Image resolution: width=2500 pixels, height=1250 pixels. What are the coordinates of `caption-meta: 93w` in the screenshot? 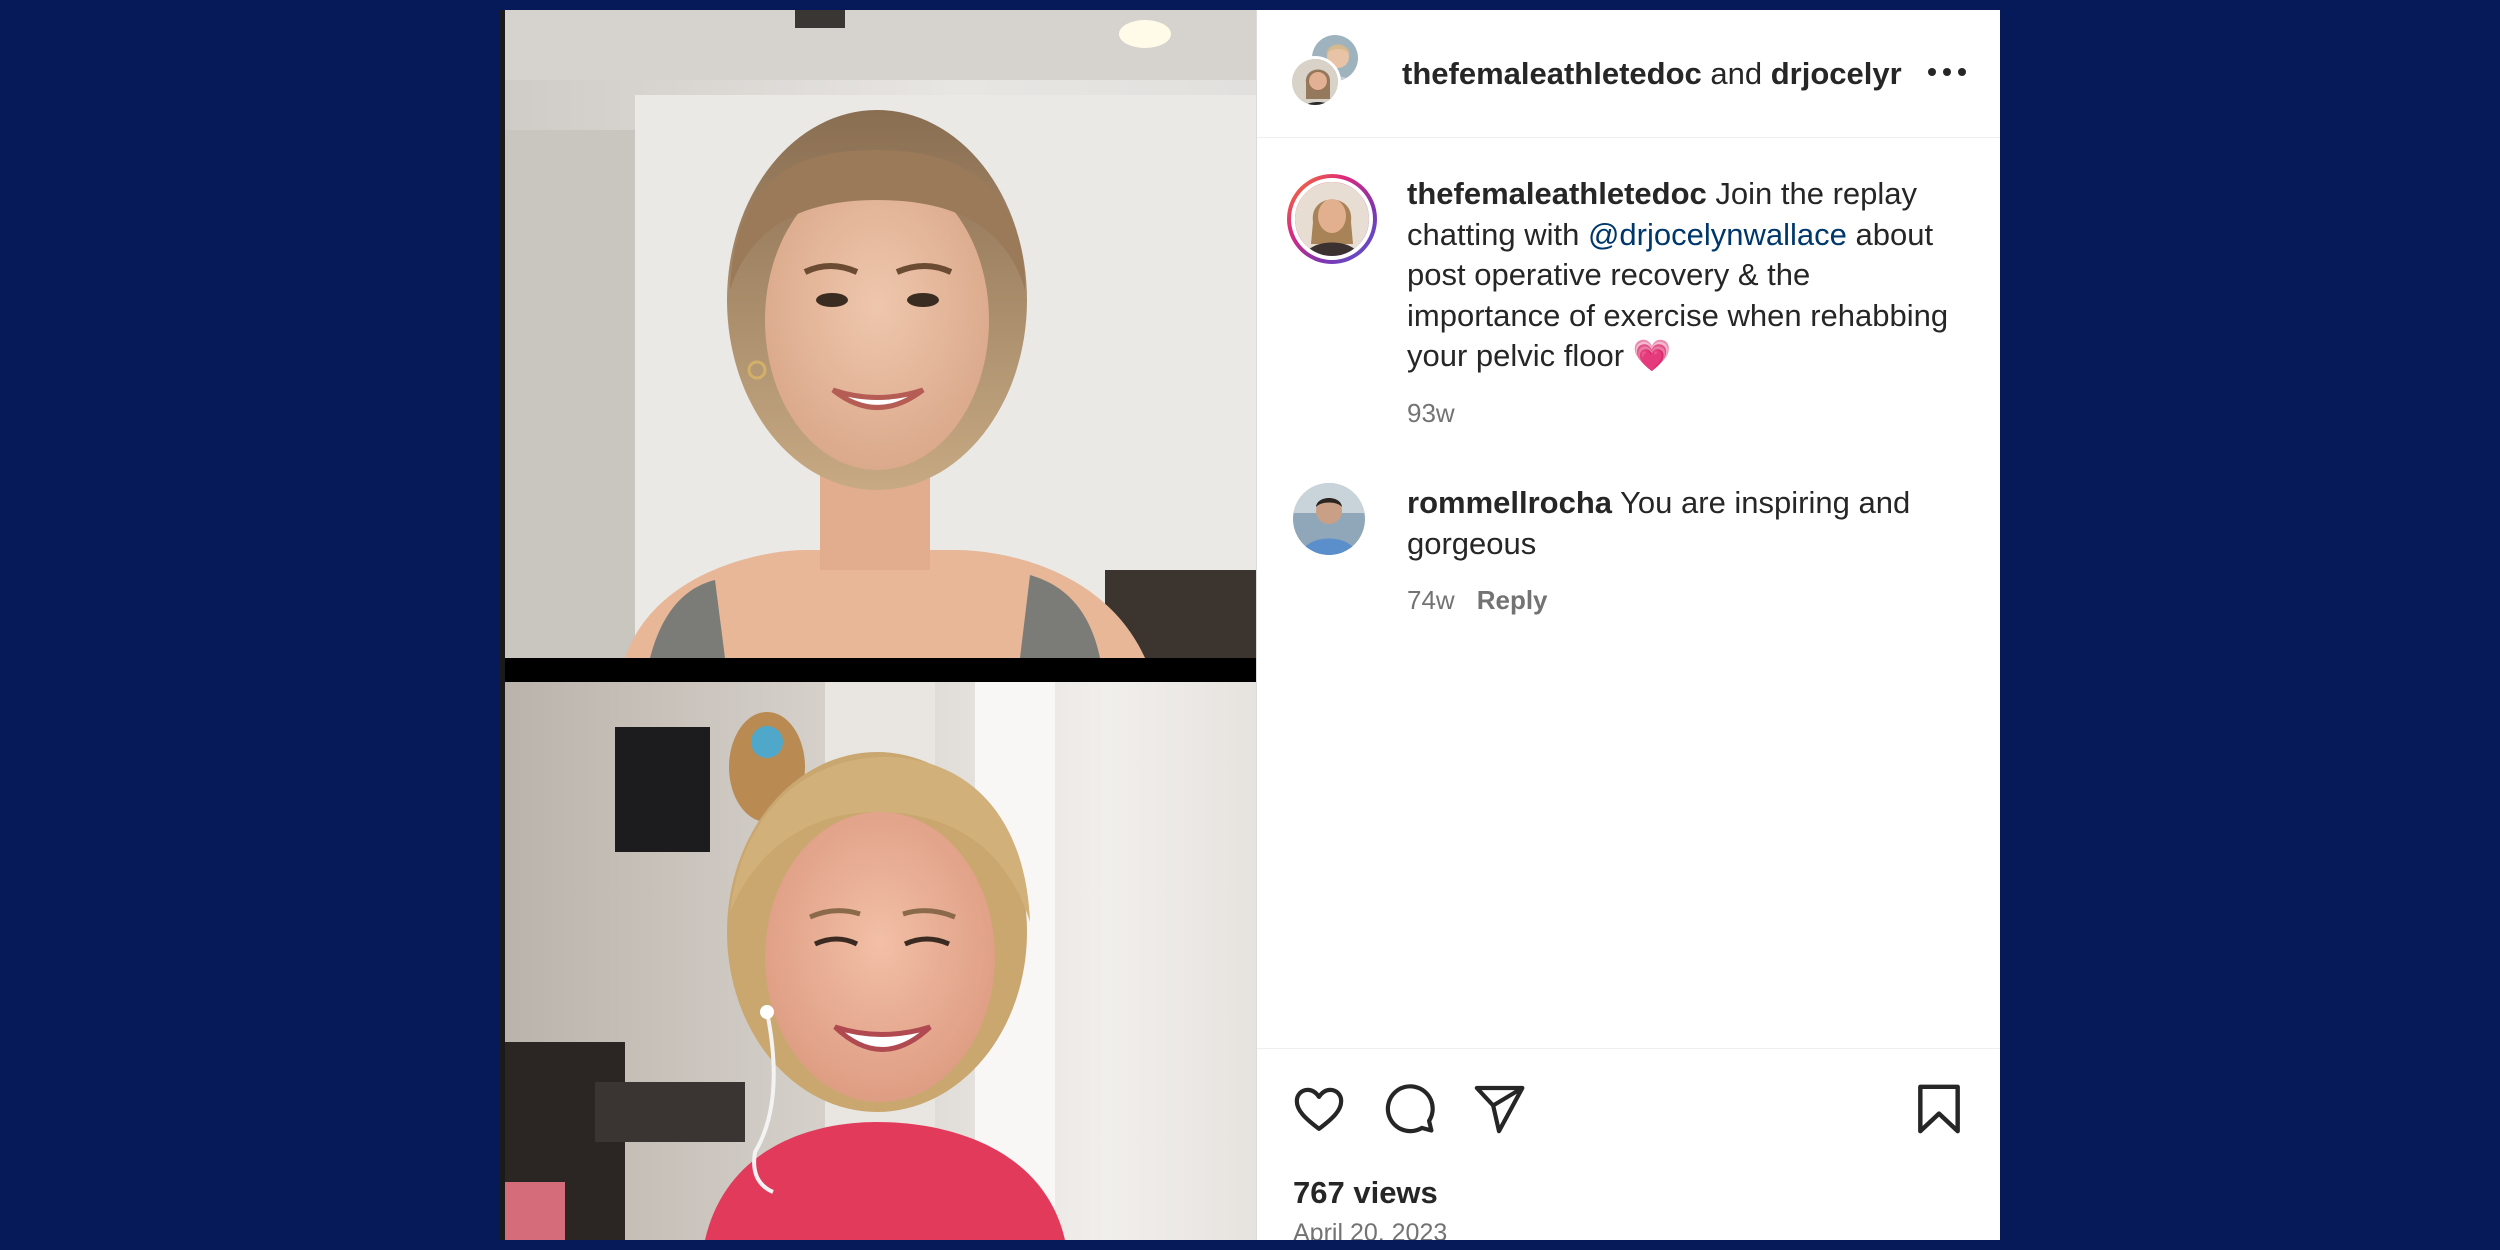 It's located at (1687, 413).